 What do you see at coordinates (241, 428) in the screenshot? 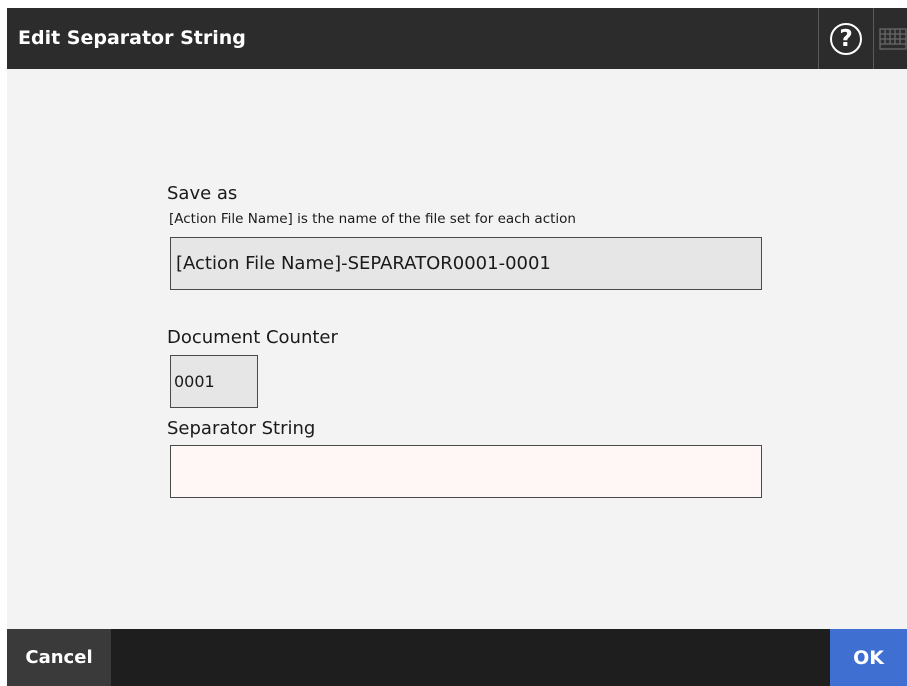
I see `separator-string-label: Separator String` at bounding box center [241, 428].